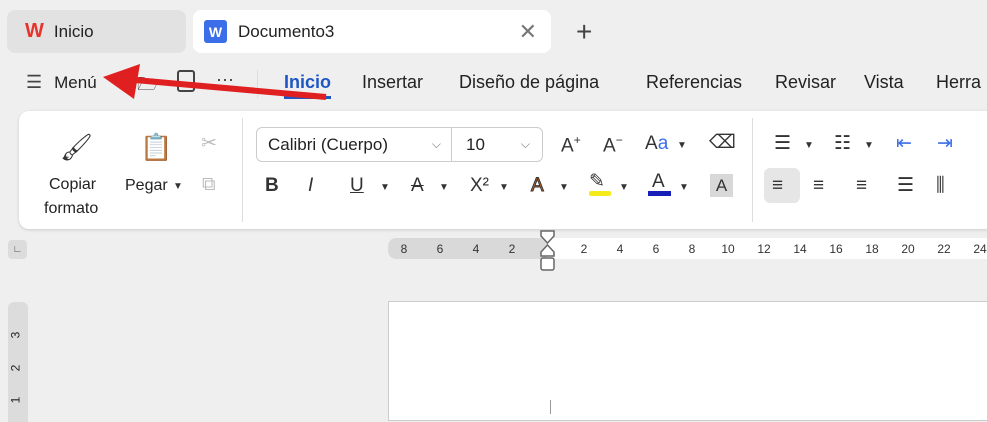 The image size is (987, 422). Describe the element at coordinates (497, 144) in the screenshot. I see `font-size-select: 10 ⌵` at that location.